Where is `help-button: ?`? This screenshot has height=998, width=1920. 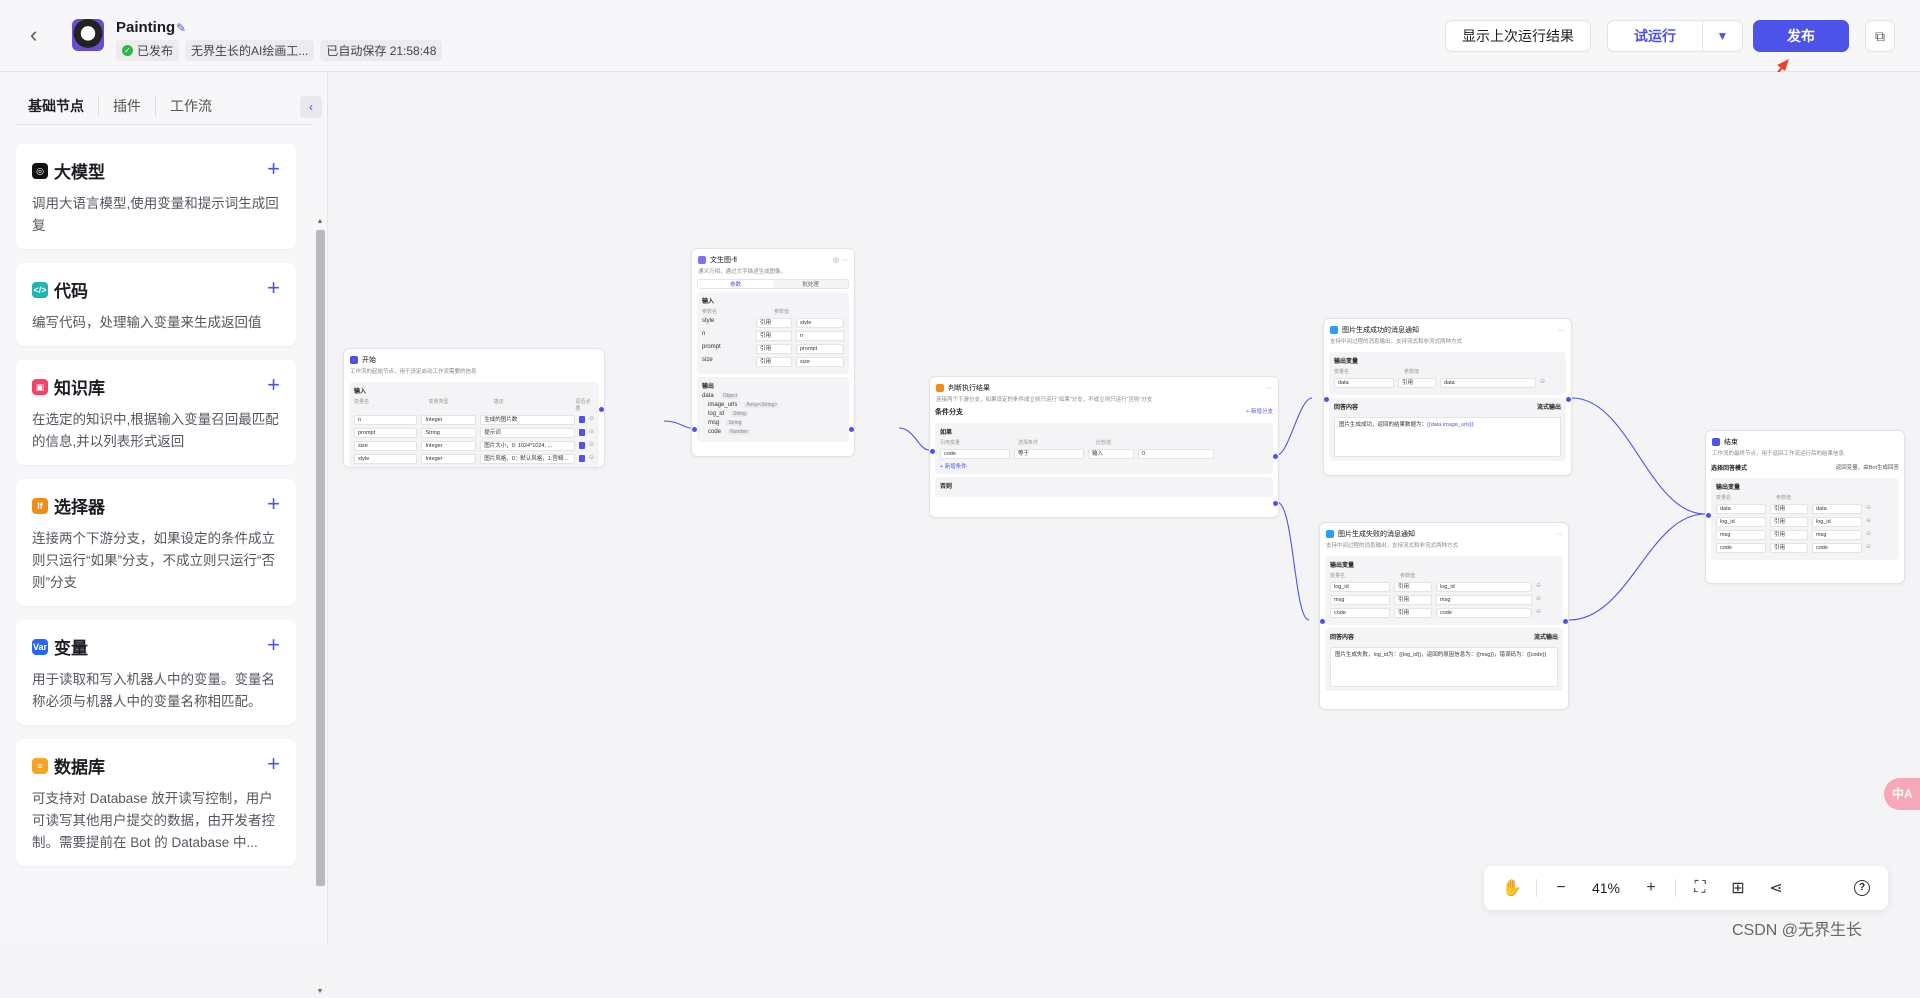 help-button: ? is located at coordinates (1862, 888).